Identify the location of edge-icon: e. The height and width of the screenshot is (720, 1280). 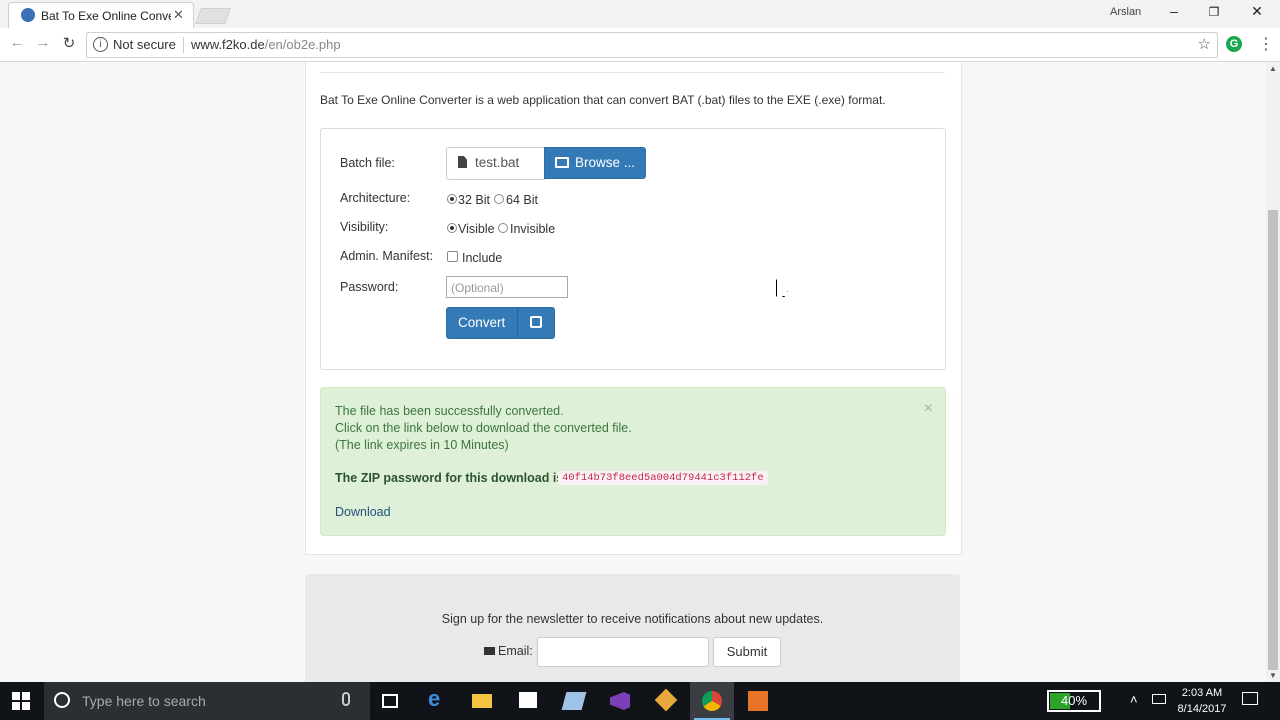
(438, 701).